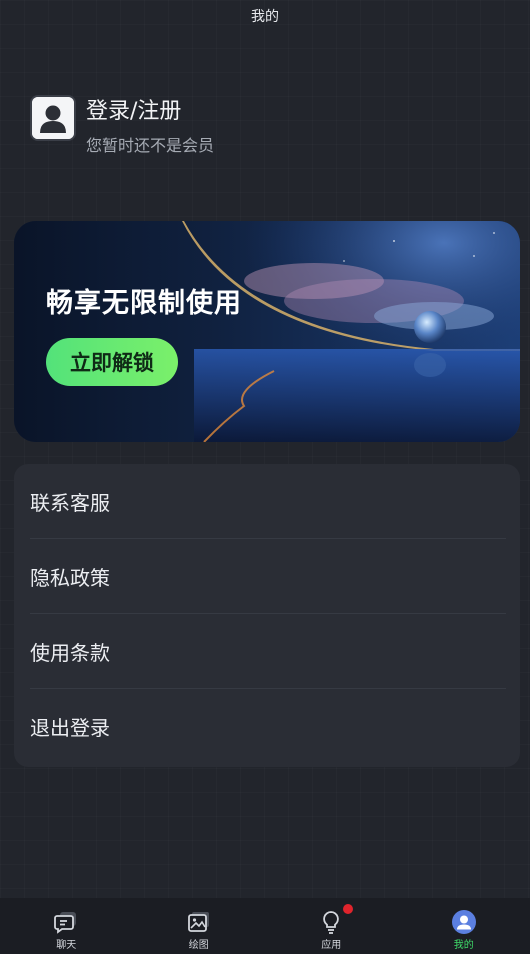  I want to click on unlock-button: 立即解锁, so click(112, 362).